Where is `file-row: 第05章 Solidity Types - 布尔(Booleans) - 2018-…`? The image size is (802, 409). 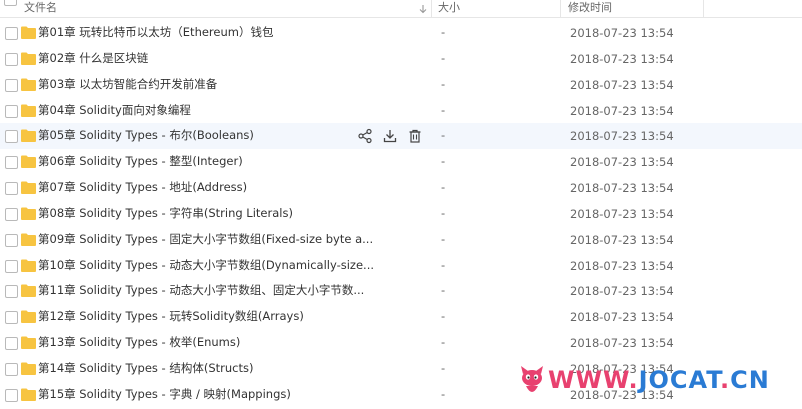
file-row: 第05章 Solidity Types - 布尔(Booleans) - 2018-… is located at coordinates (401, 136).